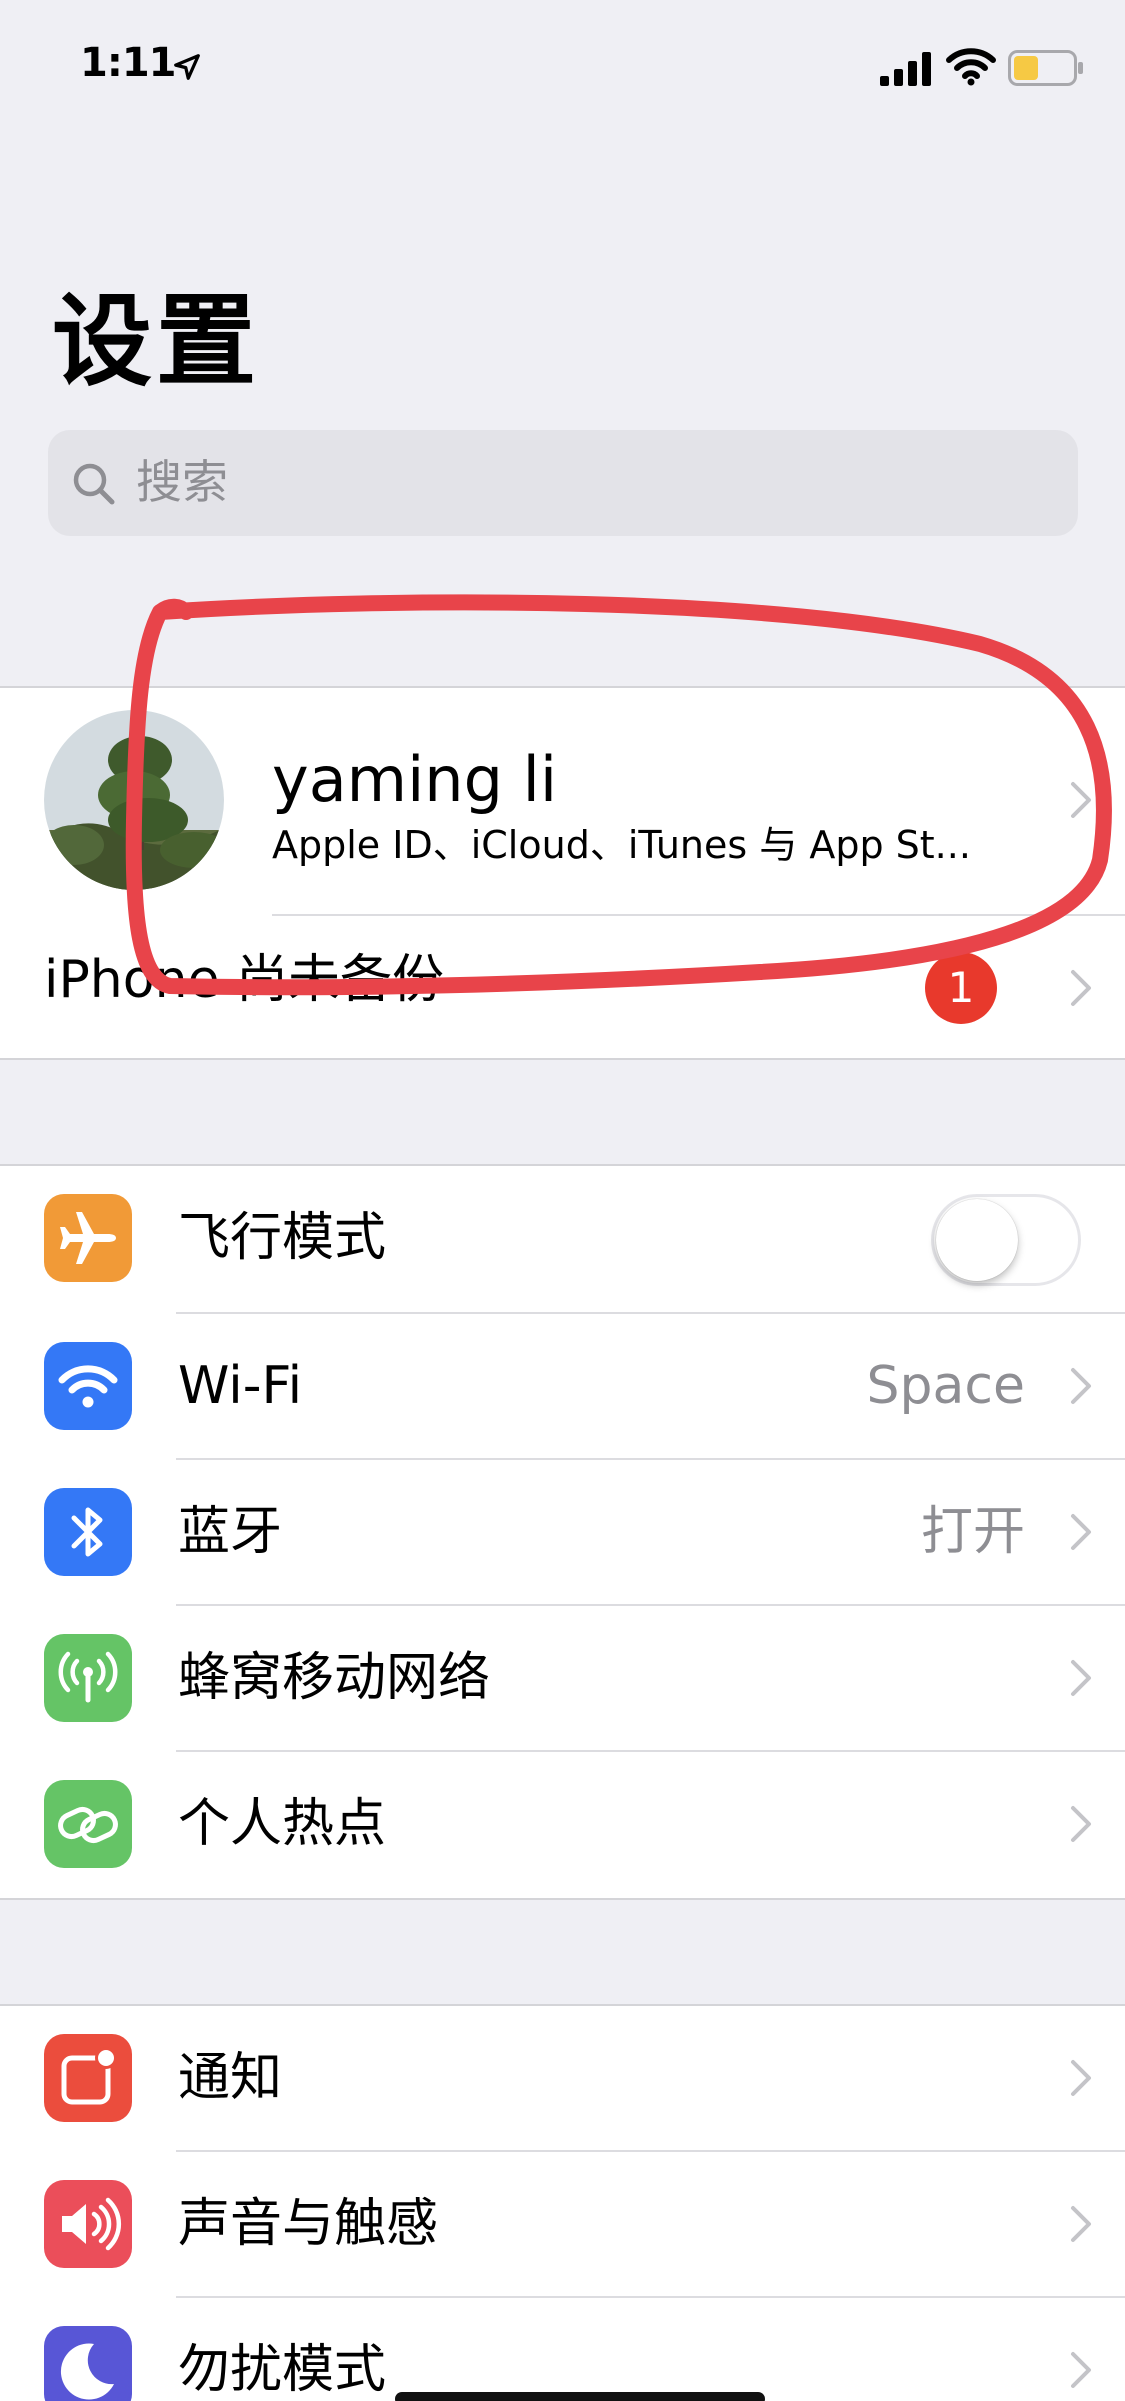  I want to click on status-bar: 1:11, so click(562, 70).